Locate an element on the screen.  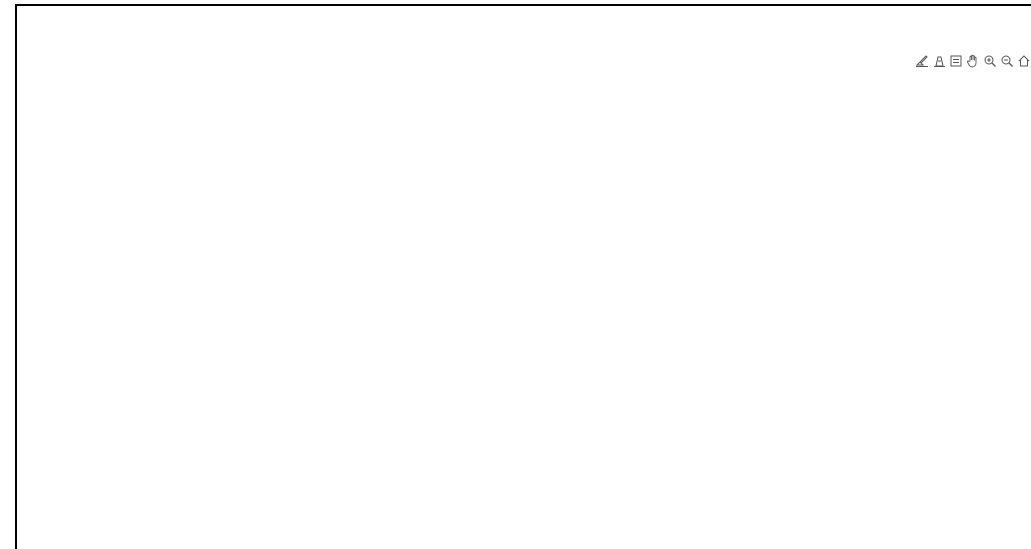
zoom-out-icon is located at coordinates (1006, 61).